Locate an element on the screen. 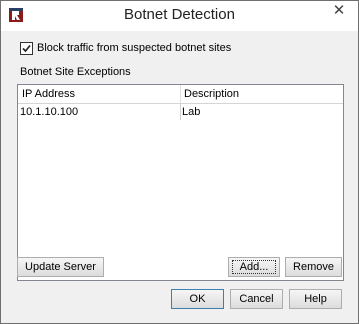  description-cell: Lab is located at coordinates (261, 112).